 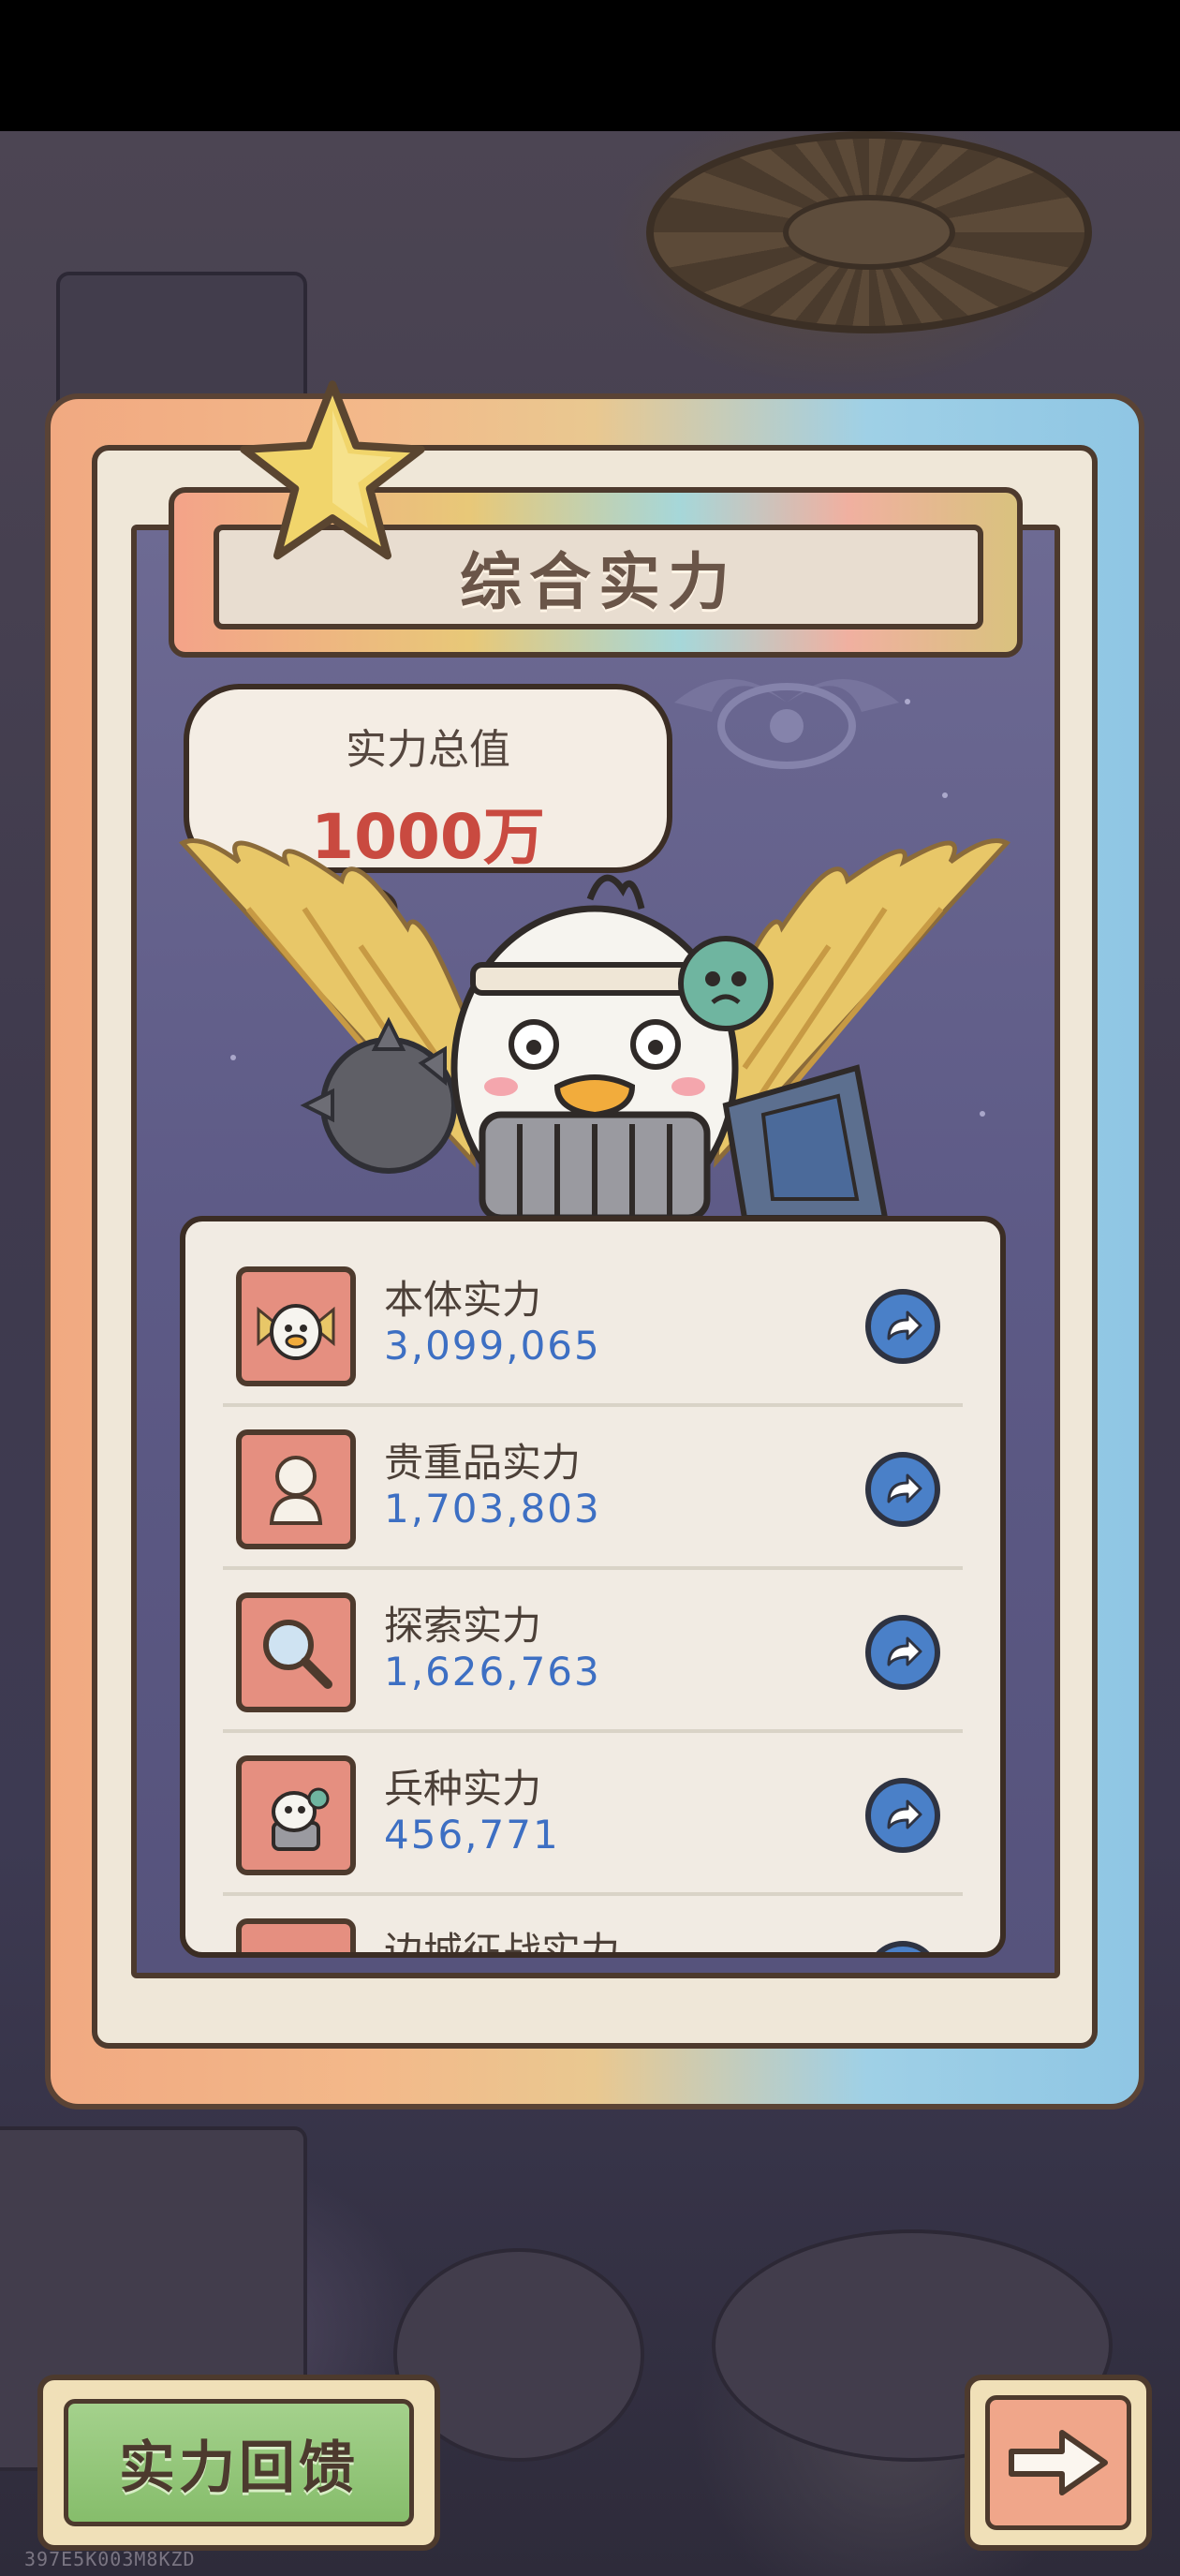 I want to click on statue-bust-icon, so click(x=296, y=1489).